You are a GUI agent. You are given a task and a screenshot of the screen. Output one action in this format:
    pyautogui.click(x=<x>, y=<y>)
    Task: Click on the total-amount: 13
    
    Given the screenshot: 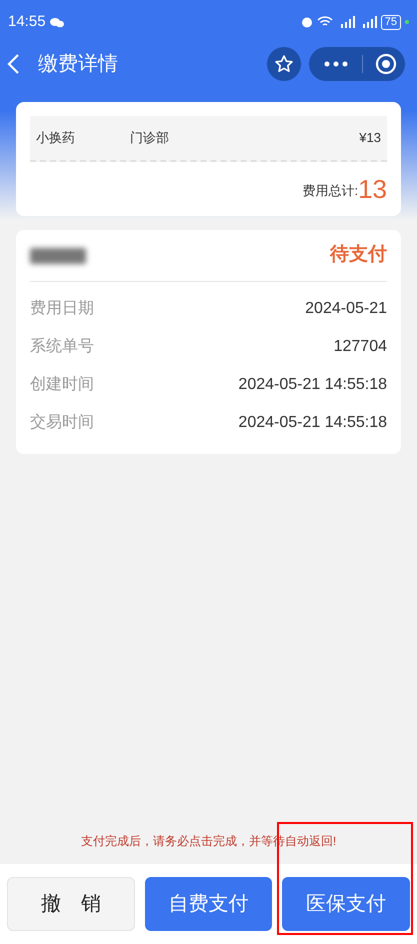 What is the action you would take?
    pyautogui.click(x=372, y=189)
    